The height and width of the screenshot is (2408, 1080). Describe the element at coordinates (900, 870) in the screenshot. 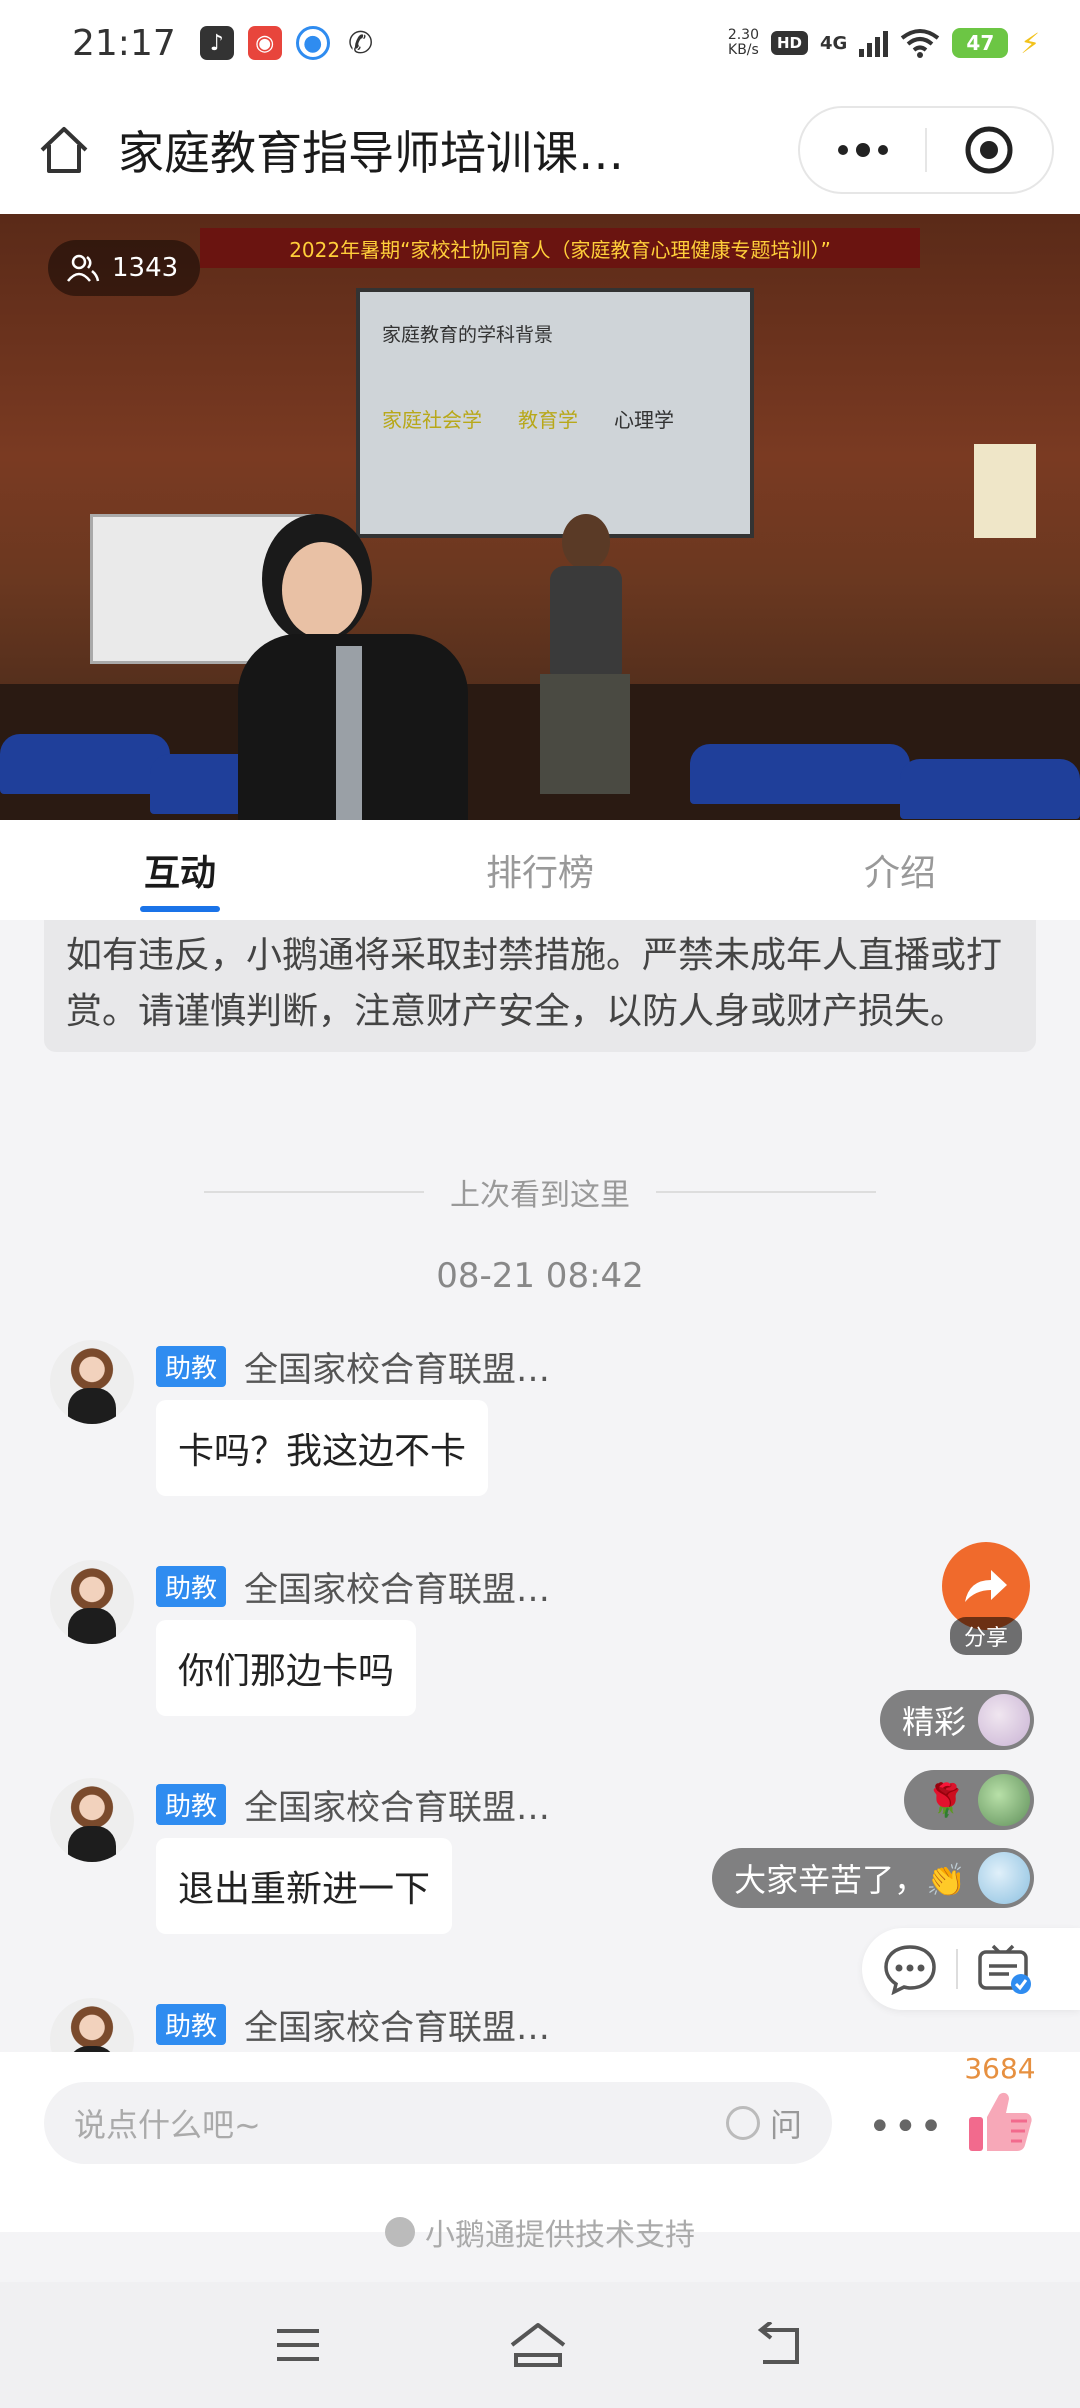

I see `tab-introduction: 介绍` at that location.